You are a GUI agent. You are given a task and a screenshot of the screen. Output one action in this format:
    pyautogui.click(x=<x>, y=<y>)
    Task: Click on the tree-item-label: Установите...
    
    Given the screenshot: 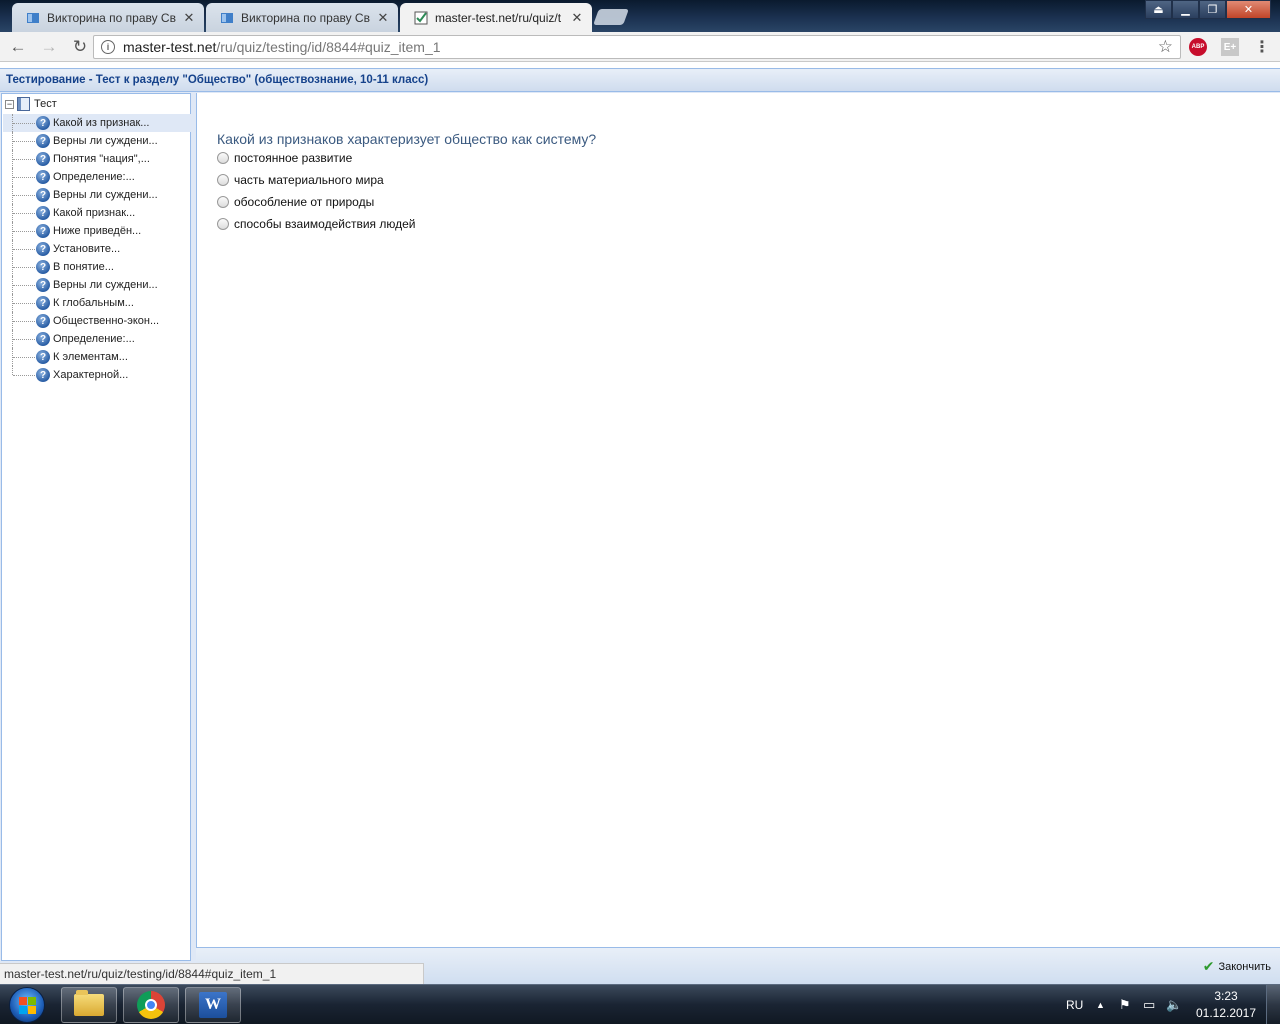 What is the action you would take?
    pyautogui.click(x=87, y=249)
    